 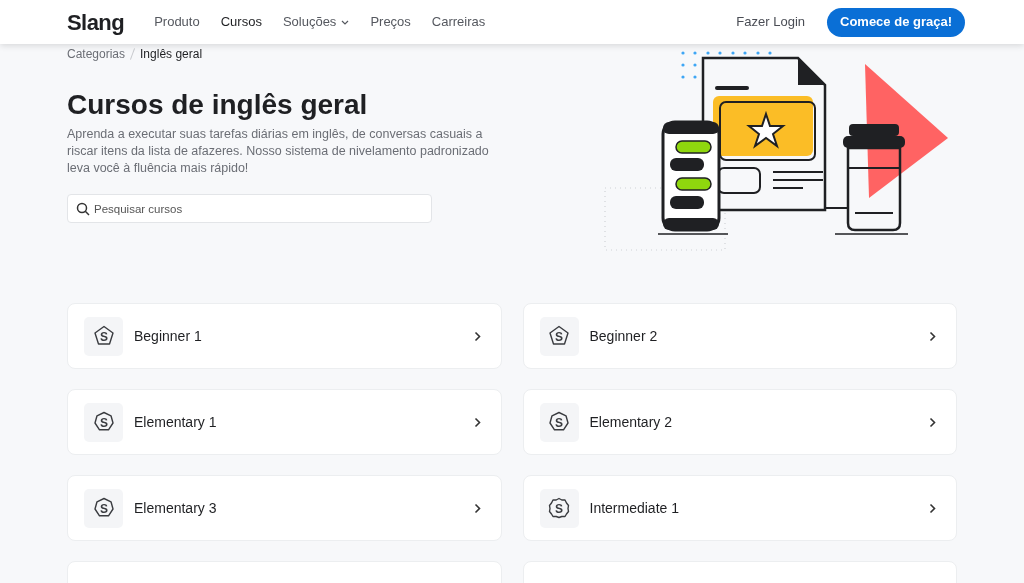 What do you see at coordinates (896, 22) in the screenshot?
I see `start-free-button: Comece de graça!` at bounding box center [896, 22].